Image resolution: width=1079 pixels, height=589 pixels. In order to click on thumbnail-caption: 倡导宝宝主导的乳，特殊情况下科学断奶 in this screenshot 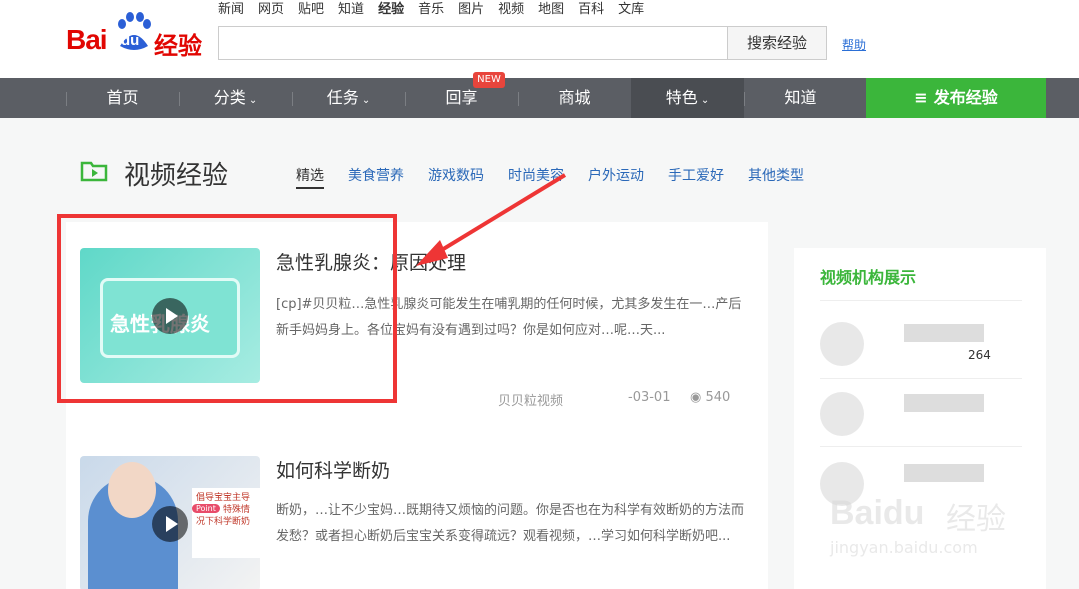, I will do `click(226, 523)`.